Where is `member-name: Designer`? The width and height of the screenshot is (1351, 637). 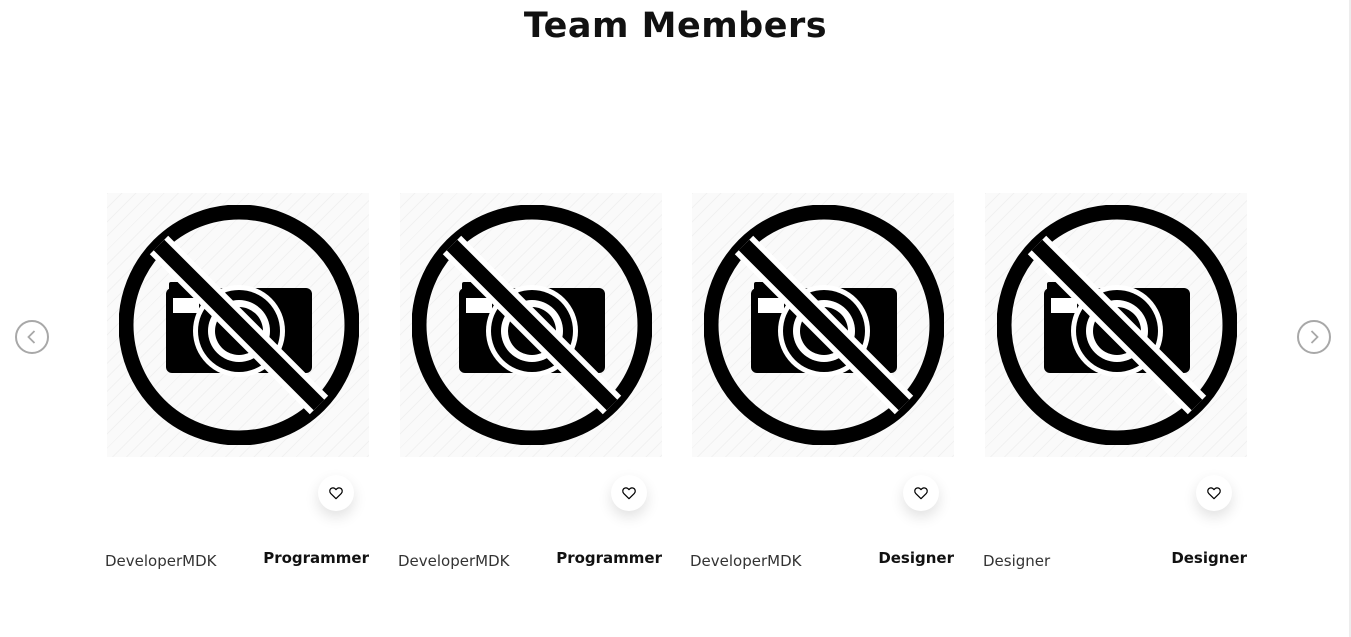
member-name: Designer is located at coordinates (1017, 561).